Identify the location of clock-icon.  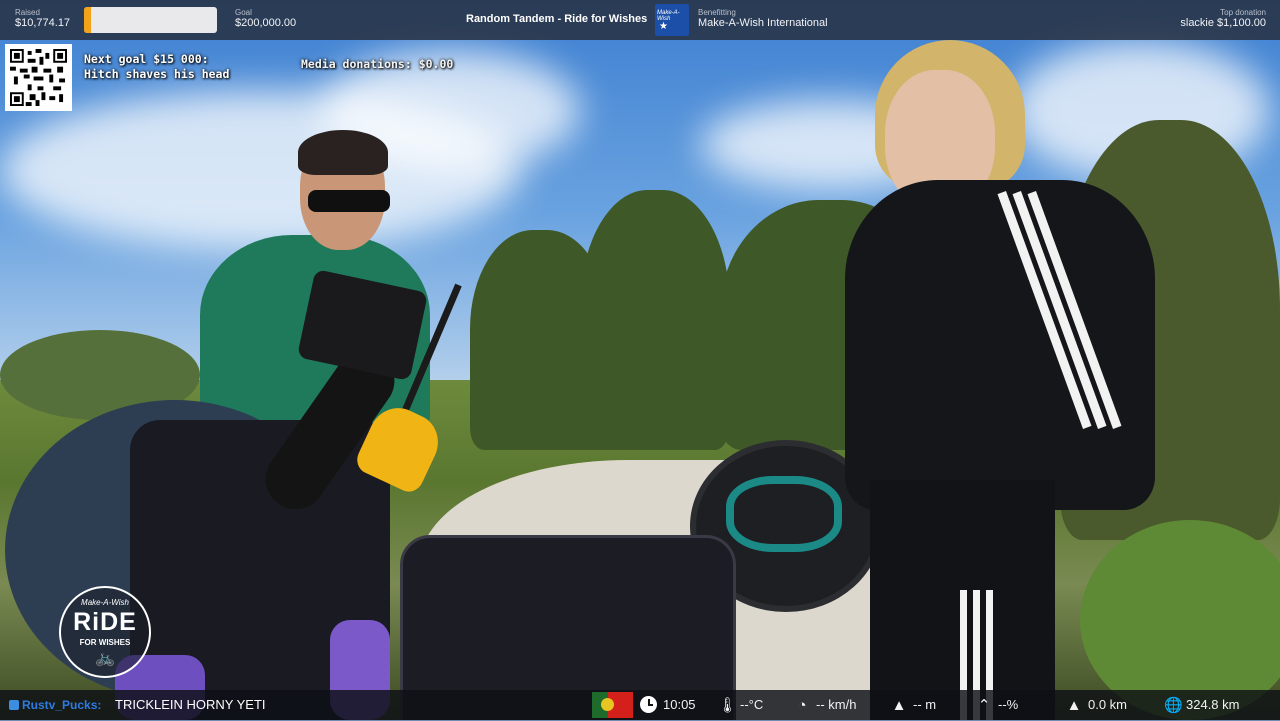
(648, 705).